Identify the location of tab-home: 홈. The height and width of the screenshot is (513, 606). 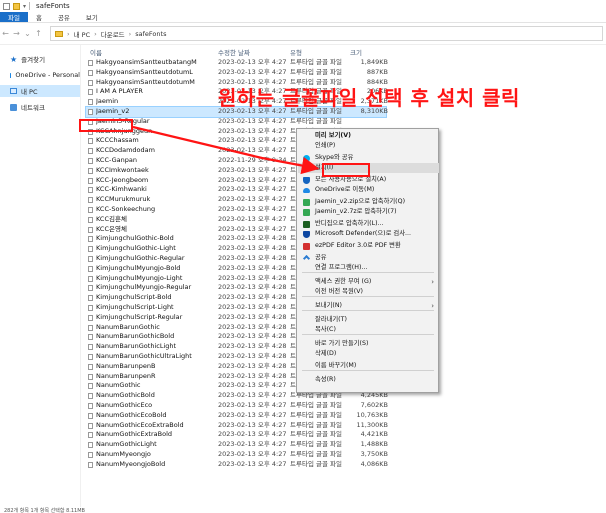
(39, 17).